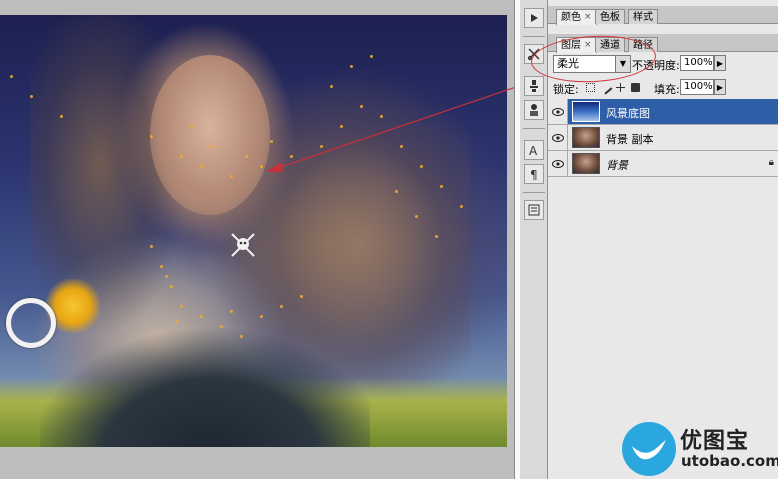  Describe the element at coordinates (628, 113) in the screenshot. I see `layer-name: 风景底图` at that location.